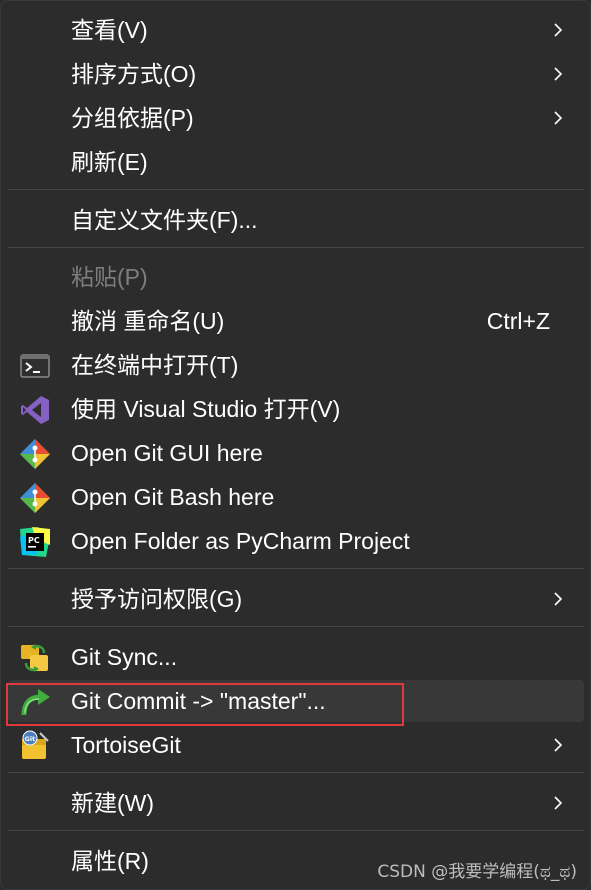 Image resolution: width=591 pixels, height=890 pixels. I want to click on visual-studio-icon, so click(35, 410).